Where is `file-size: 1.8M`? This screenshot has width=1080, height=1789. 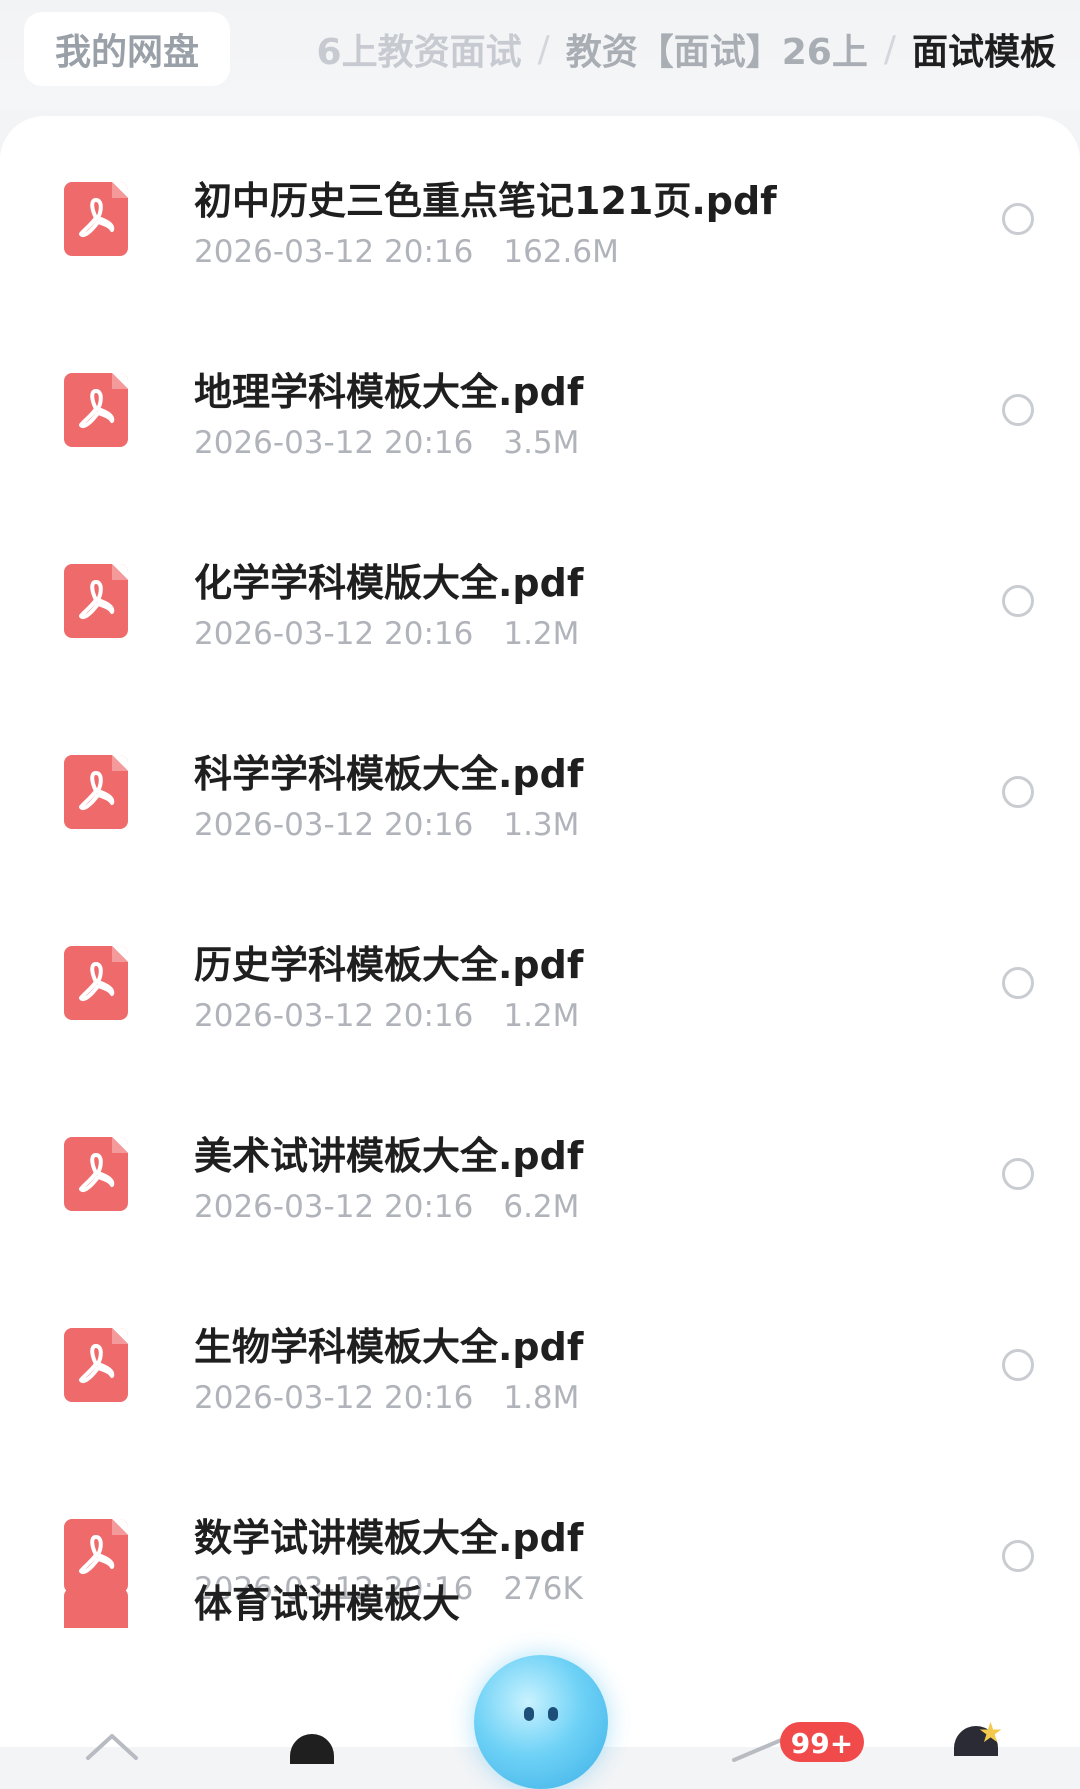 file-size: 1.8M is located at coordinates (541, 1398).